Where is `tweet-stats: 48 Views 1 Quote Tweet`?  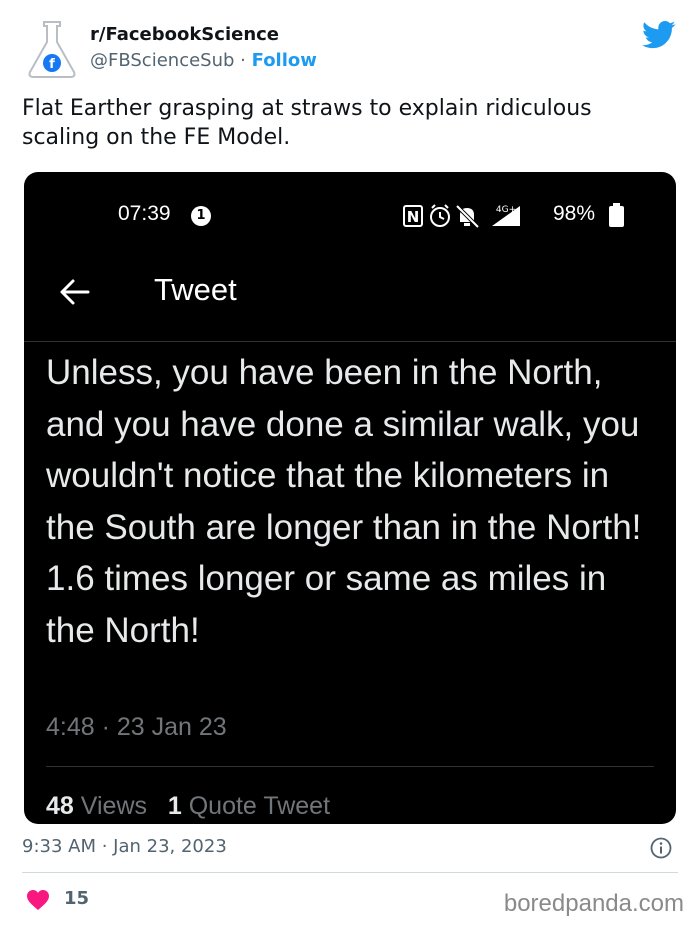
tweet-stats: 48 Views 1 Quote Tweet is located at coordinates (188, 806).